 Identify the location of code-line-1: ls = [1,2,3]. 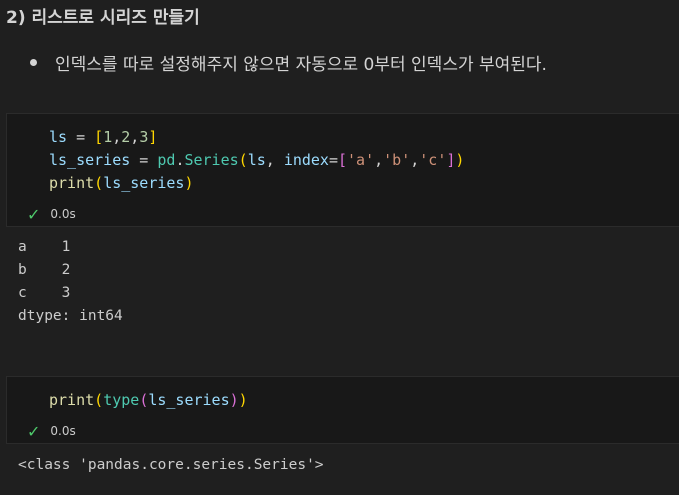
(103, 137).